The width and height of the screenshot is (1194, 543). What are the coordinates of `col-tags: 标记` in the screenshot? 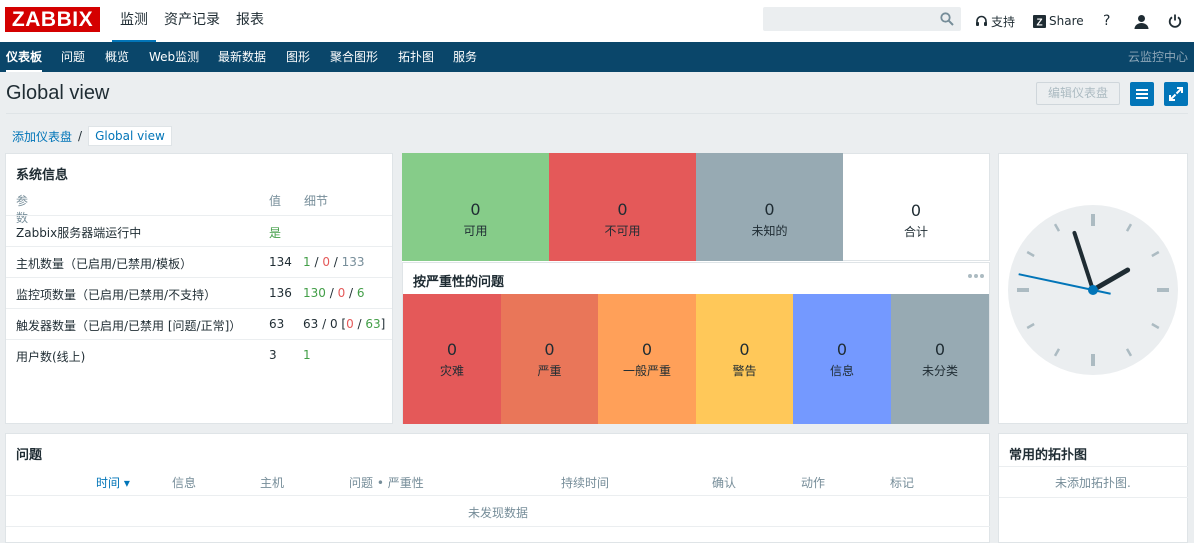 It's located at (902, 483).